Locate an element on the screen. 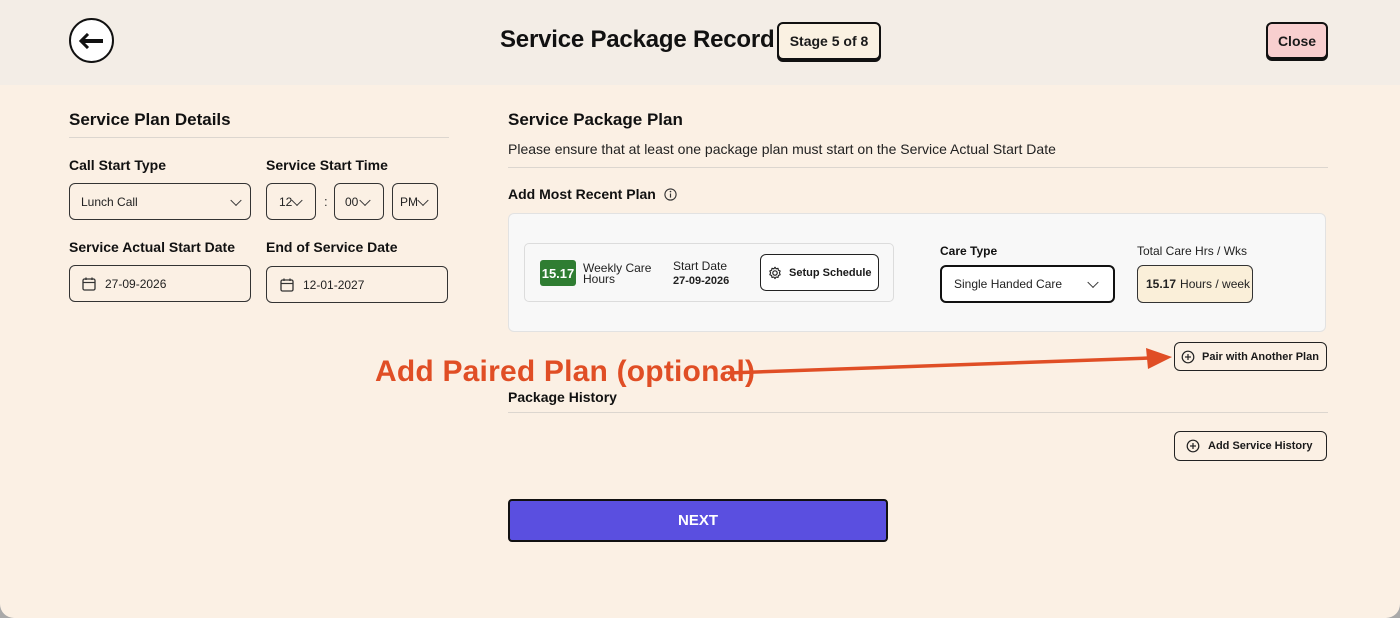  start-date-value: 27-09-2026 is located at coordinates (701, 281).